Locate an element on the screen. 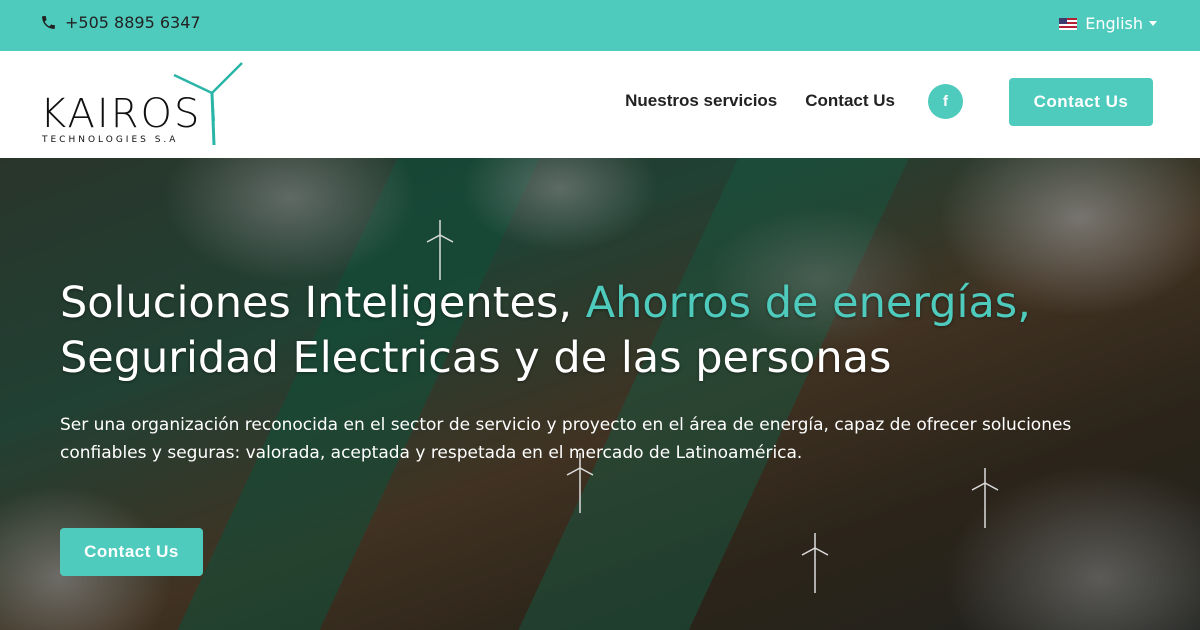 The image size is (1200, 630). nav-links: Nuestros servicios Contact Us is located at coordinates (760, 101).